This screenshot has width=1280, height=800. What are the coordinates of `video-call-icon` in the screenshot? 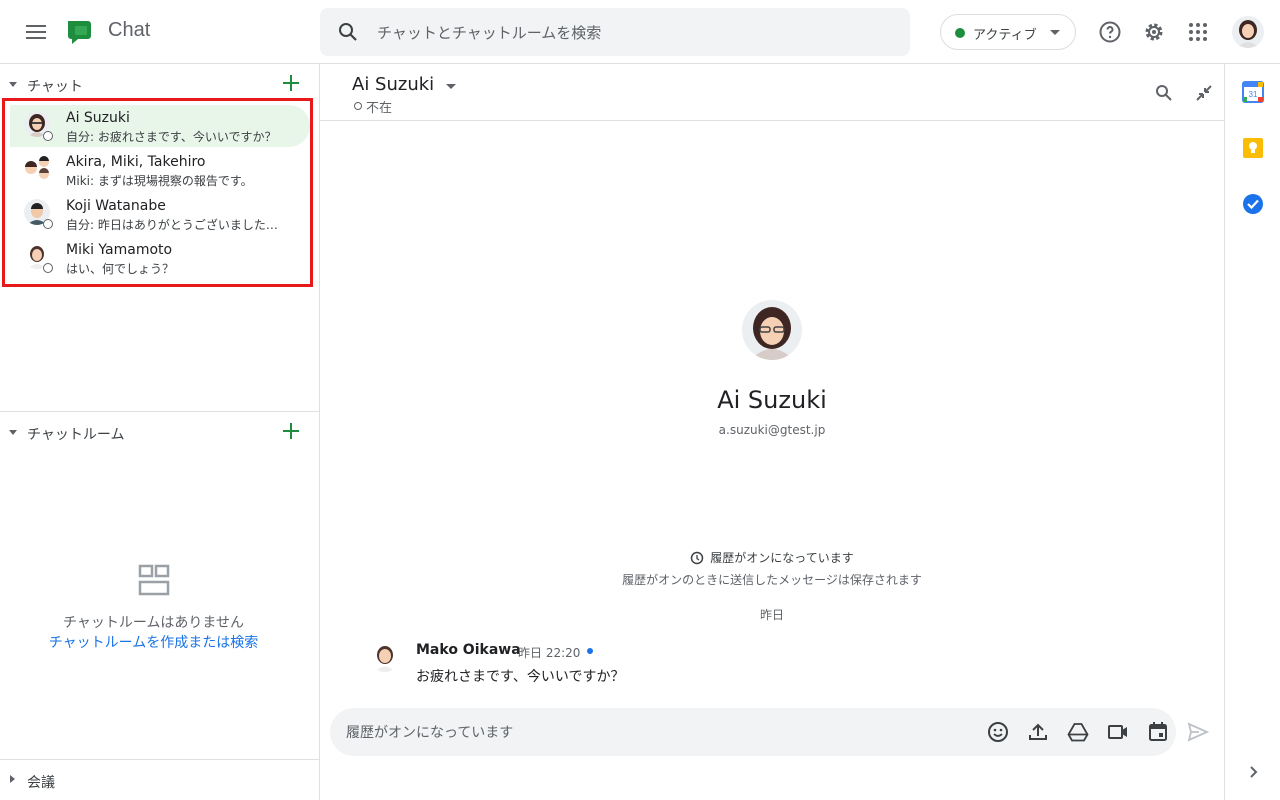 It's located at (1118, 732).